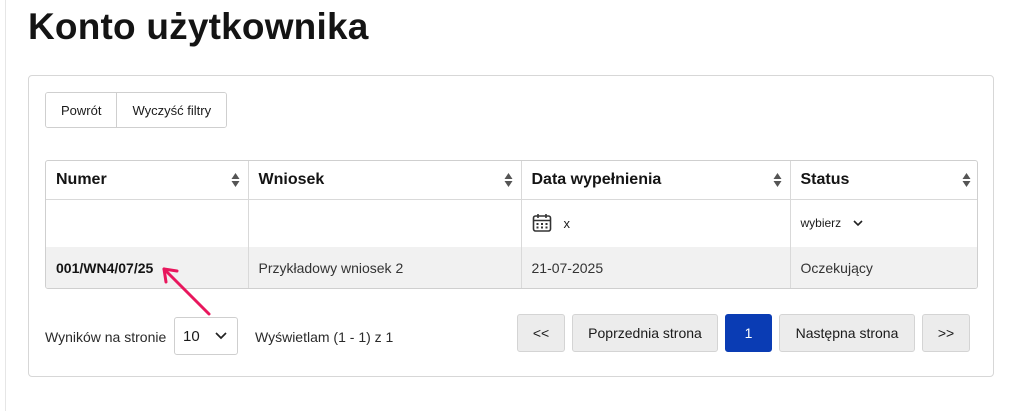  I want to click on cell-data: 21-07-2025, so click(656, 267).